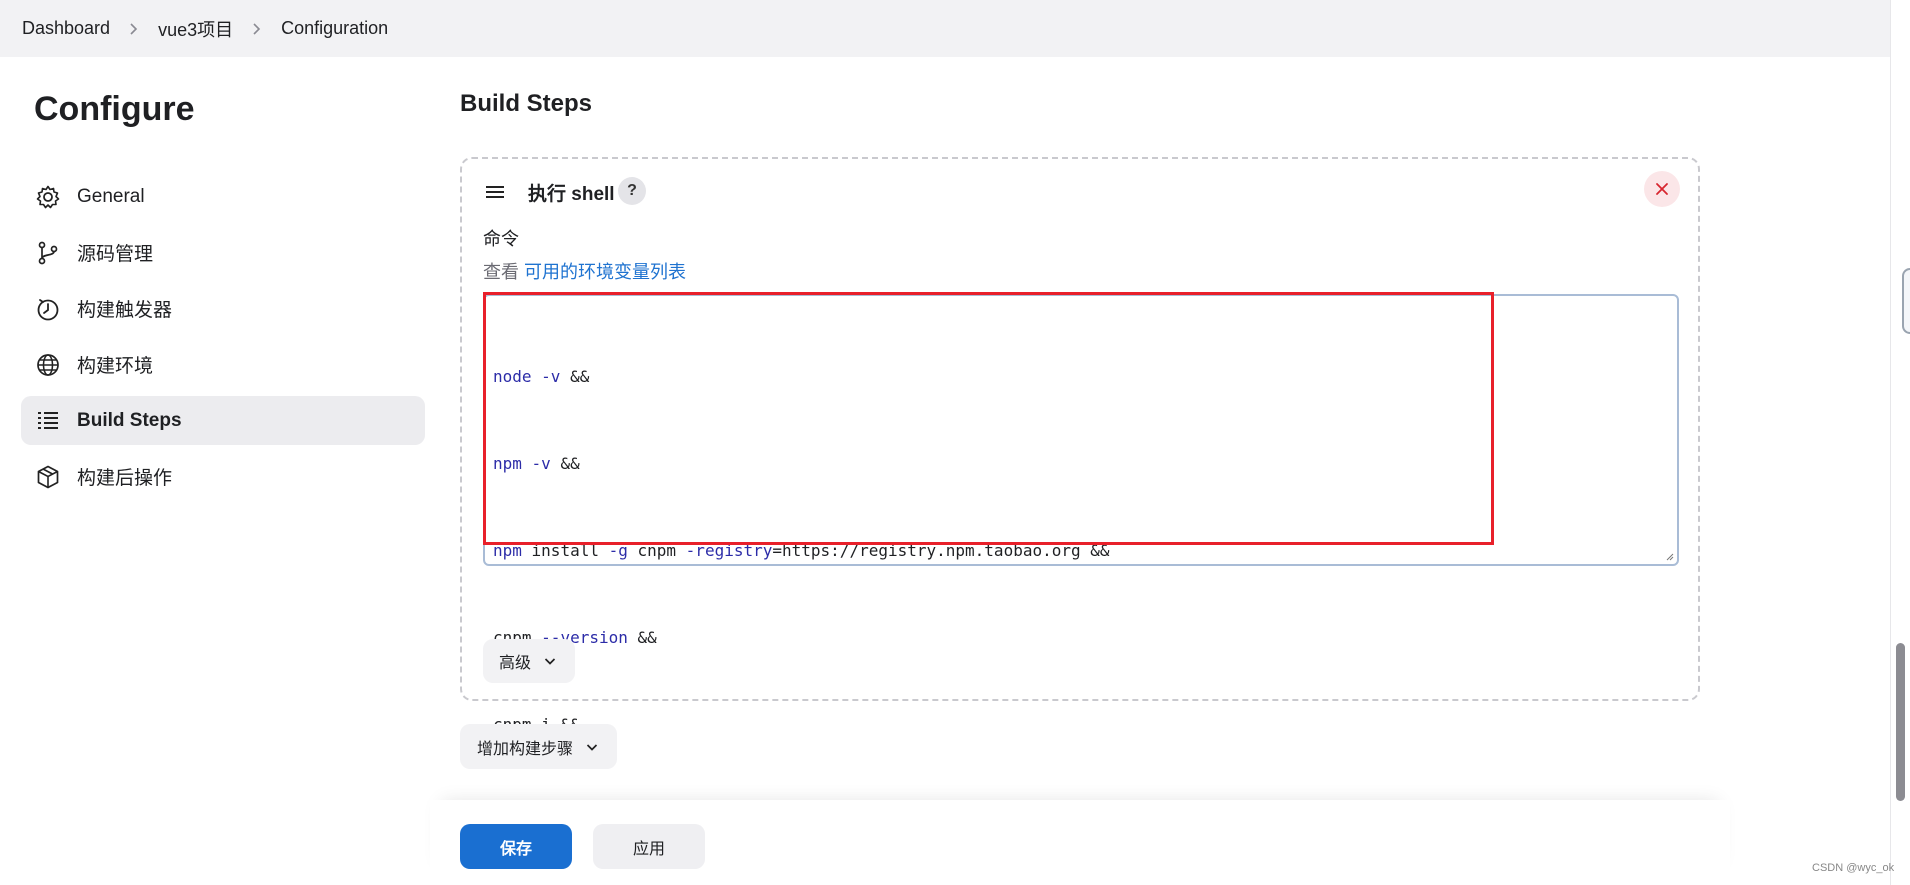 The image size is (1910, 885). I want to click on command-label: 命令, so click(501, 239).